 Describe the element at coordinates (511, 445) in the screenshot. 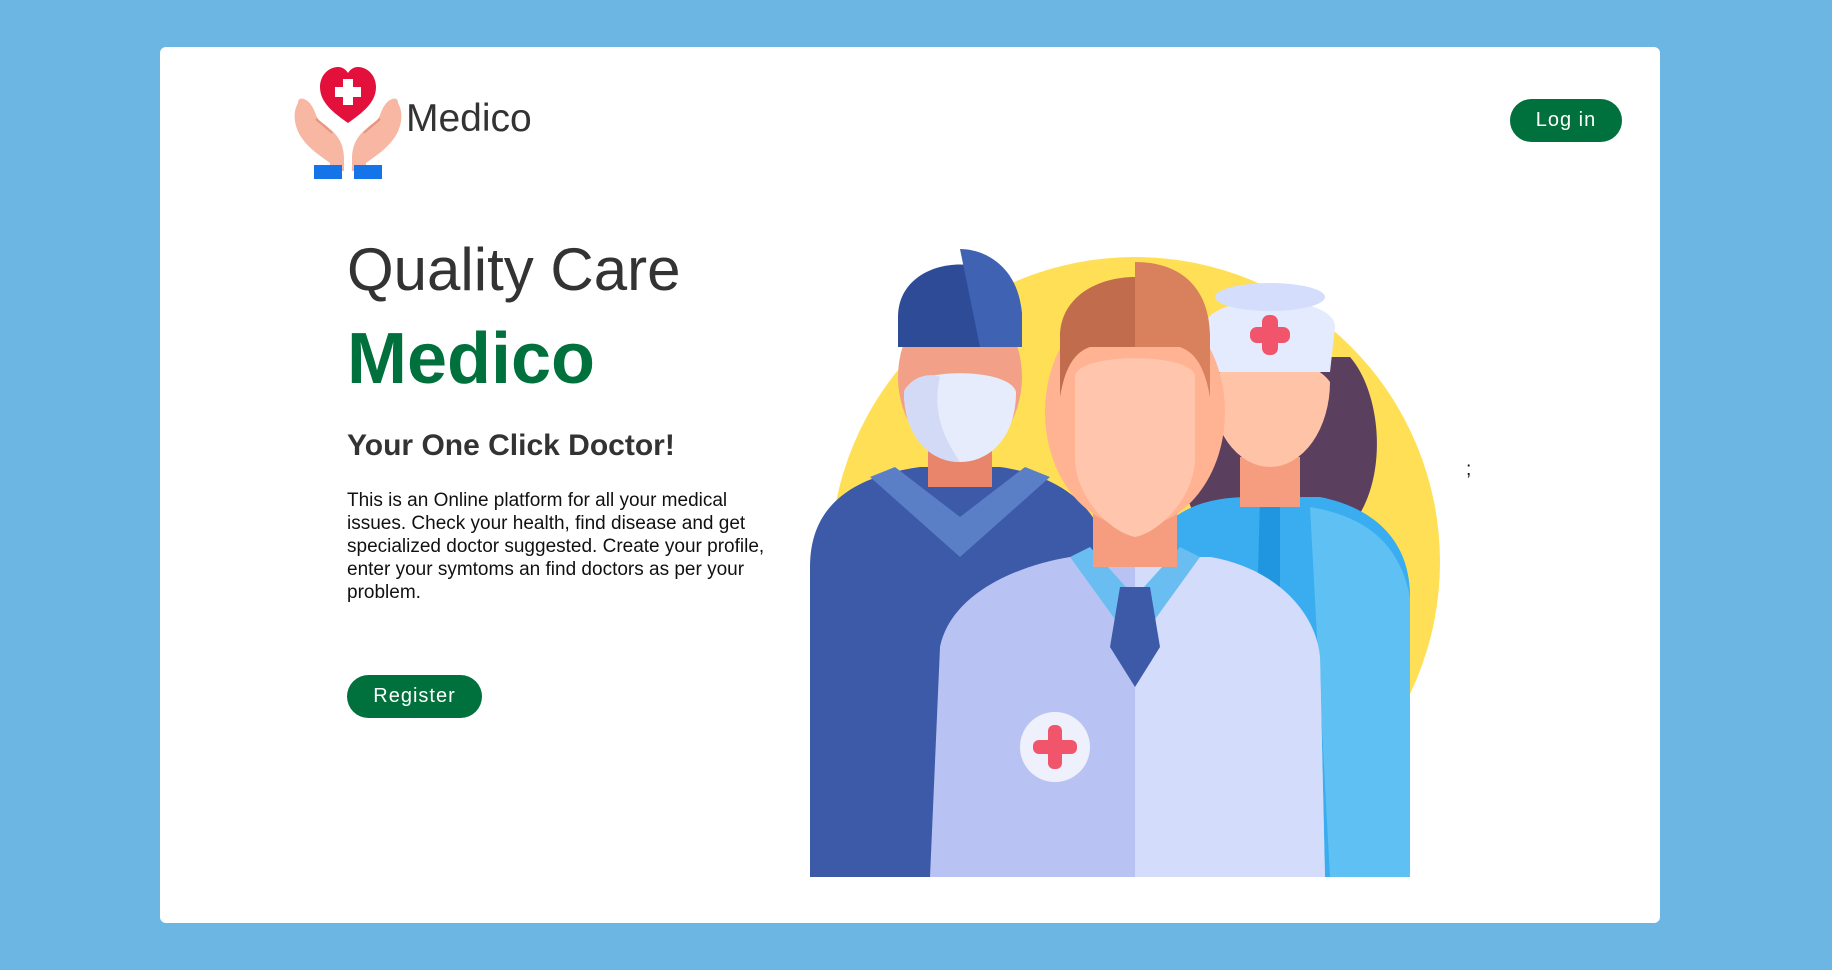

I see `tagline: Your One Click Doctor!` at that location.